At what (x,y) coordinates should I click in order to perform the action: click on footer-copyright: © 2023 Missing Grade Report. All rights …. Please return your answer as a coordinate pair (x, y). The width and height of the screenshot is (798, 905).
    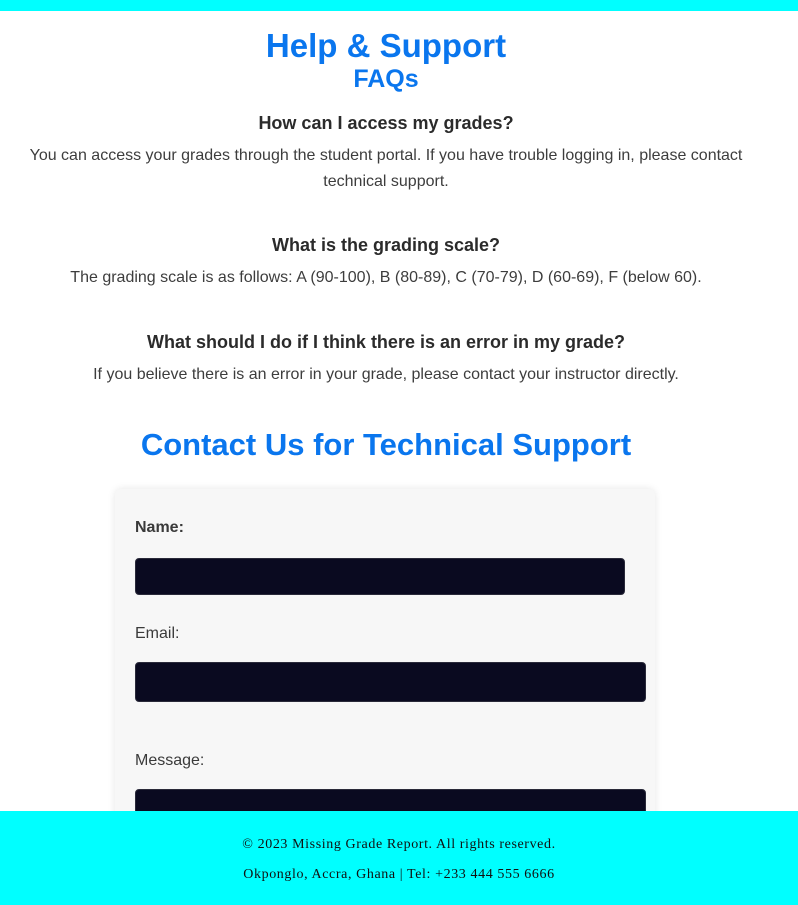
    Looking at the image, I should click on (399, 844).